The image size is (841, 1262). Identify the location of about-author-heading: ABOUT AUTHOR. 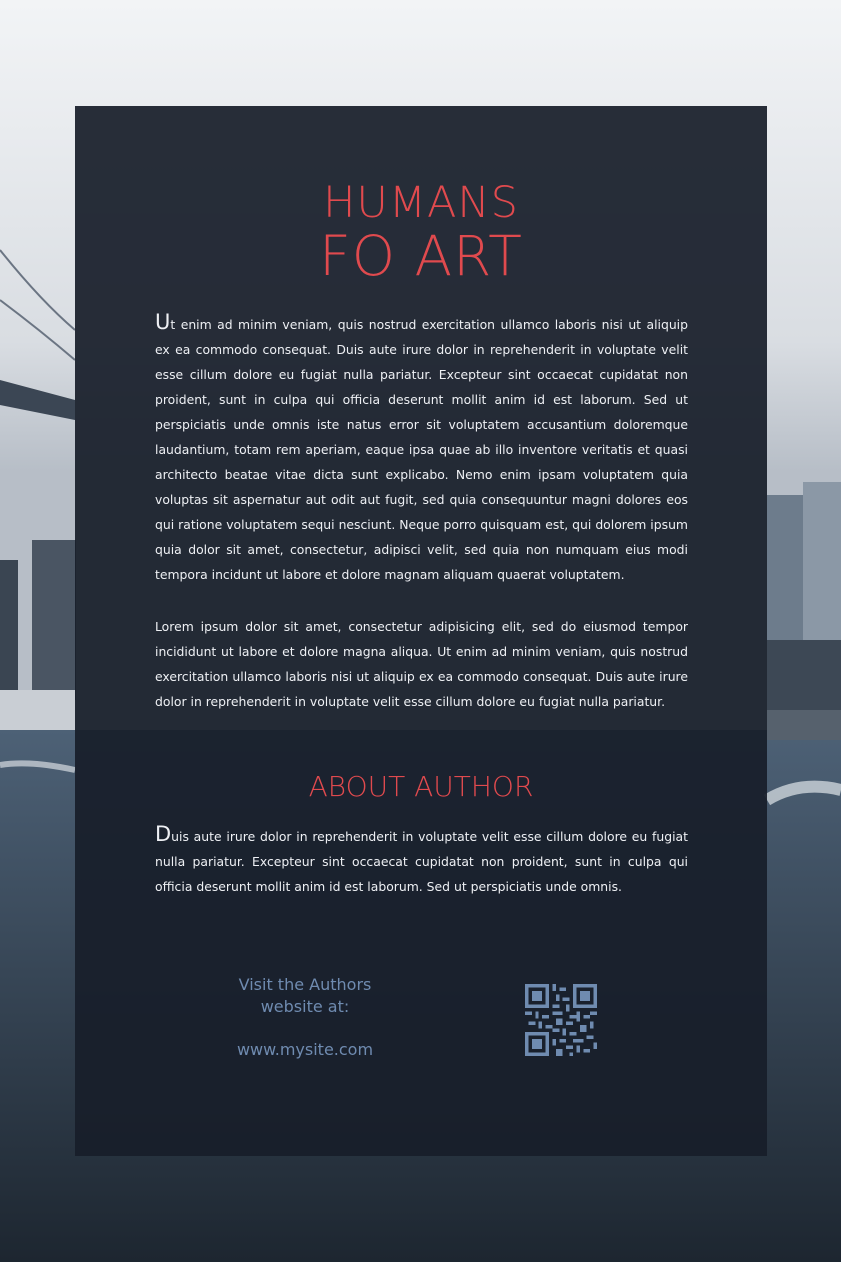
(421, 786).